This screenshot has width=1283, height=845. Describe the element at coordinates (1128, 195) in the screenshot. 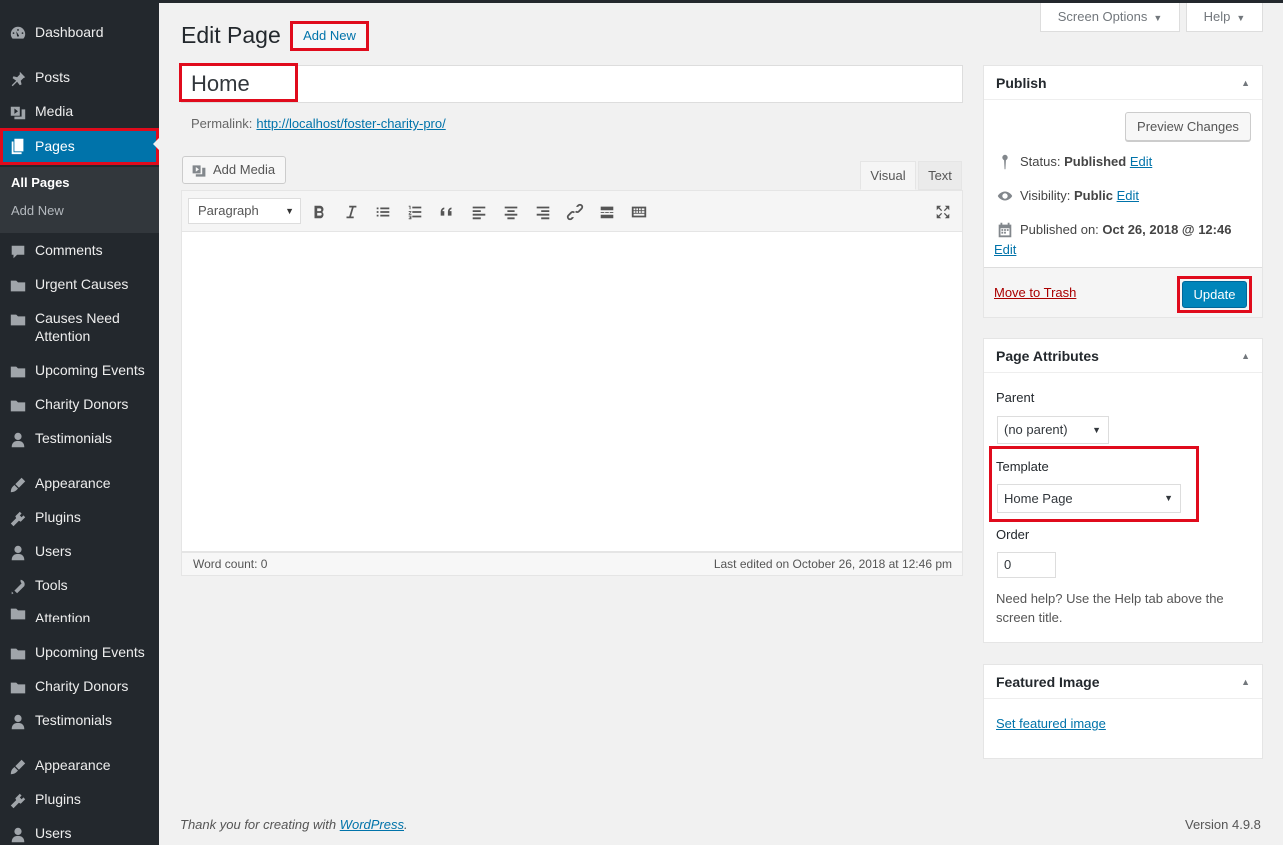

I see `edit-visibility-link: Edit` at that location.